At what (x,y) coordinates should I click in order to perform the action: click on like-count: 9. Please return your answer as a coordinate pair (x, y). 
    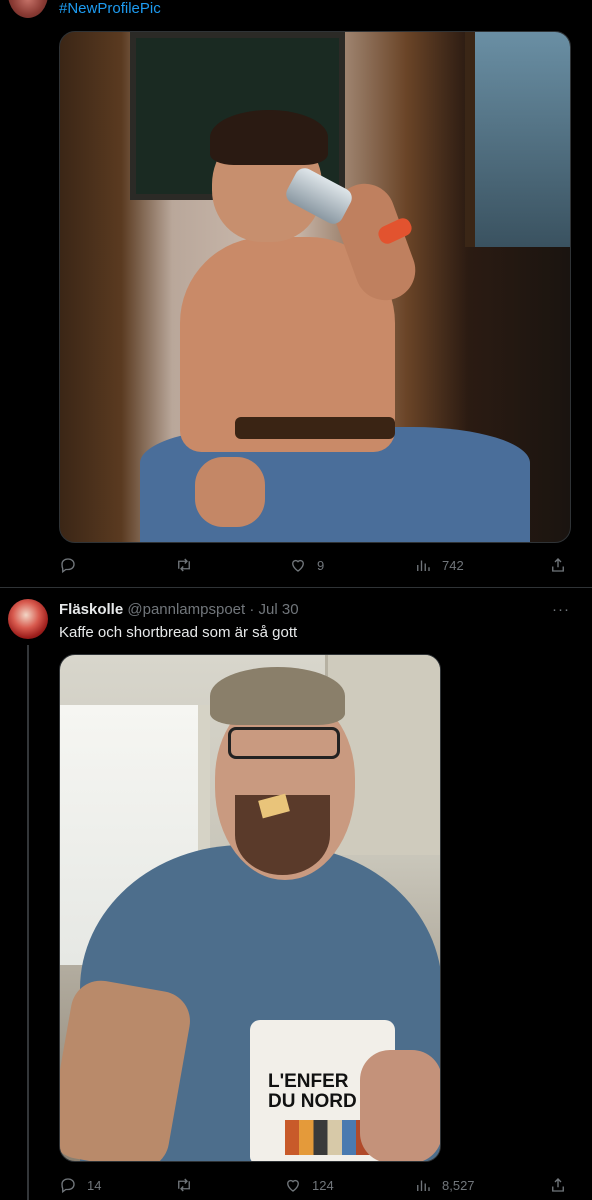
    Looking at the image, I should click on (321, 565).